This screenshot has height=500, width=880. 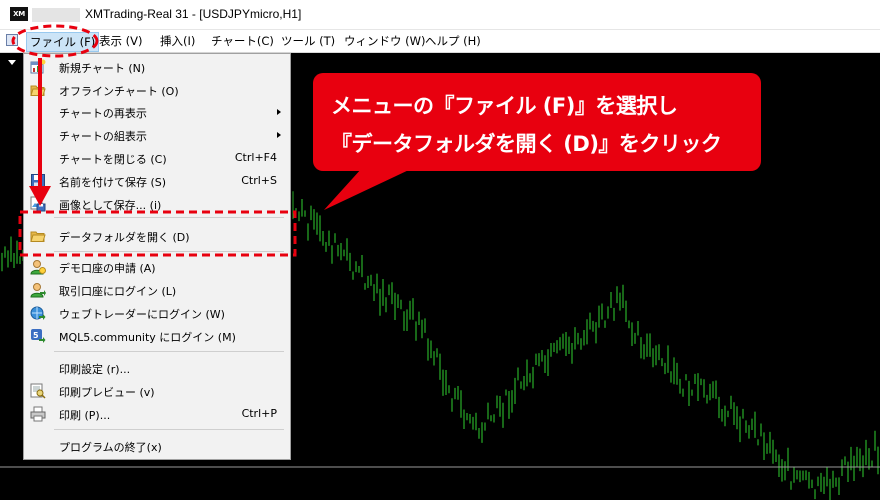 I want to click on mql5-icon: 5, so click(x=38, y=336).